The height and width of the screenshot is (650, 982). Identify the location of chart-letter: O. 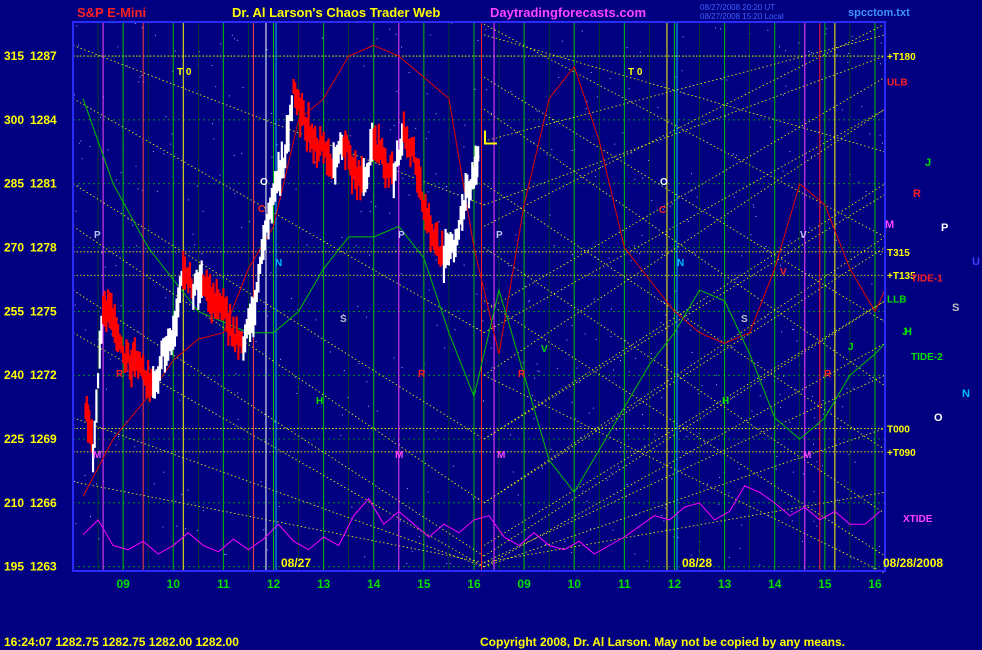
(664, 182).